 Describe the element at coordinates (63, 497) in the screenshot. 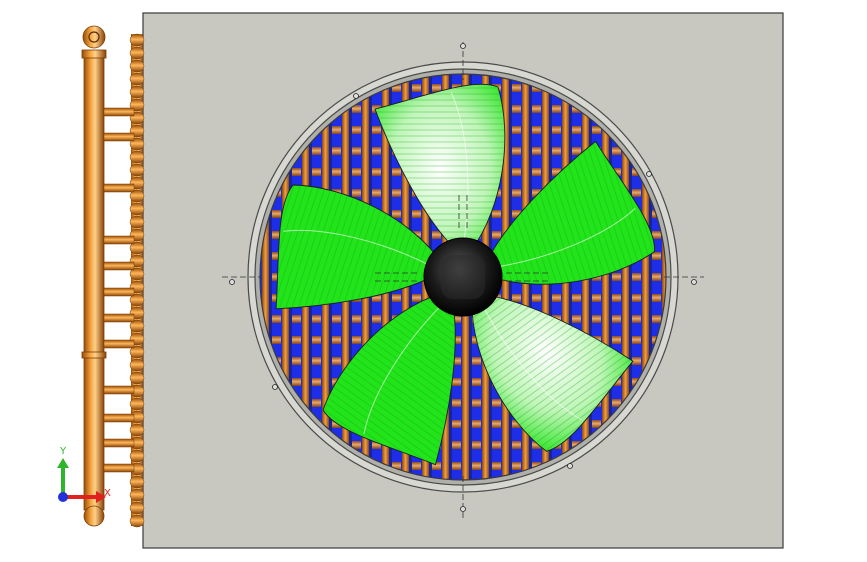

I see `triad-z-axis` at that location.